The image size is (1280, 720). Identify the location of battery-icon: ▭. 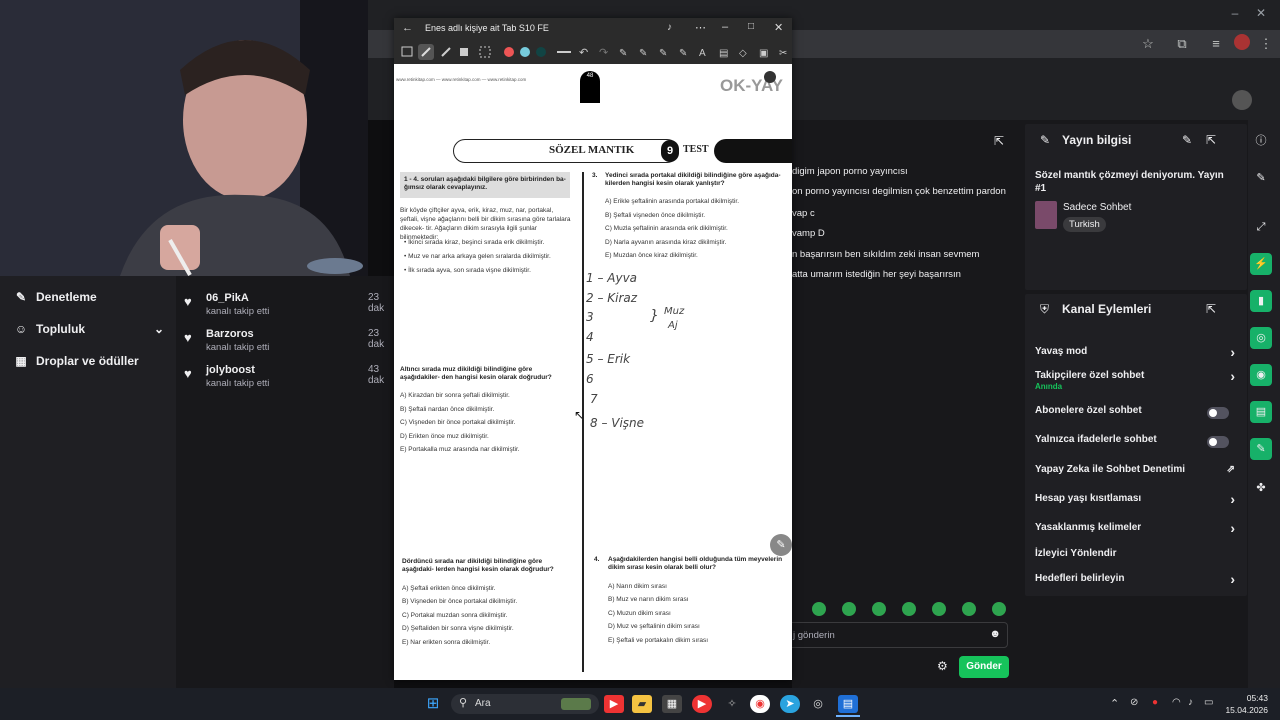
(1208, 702).